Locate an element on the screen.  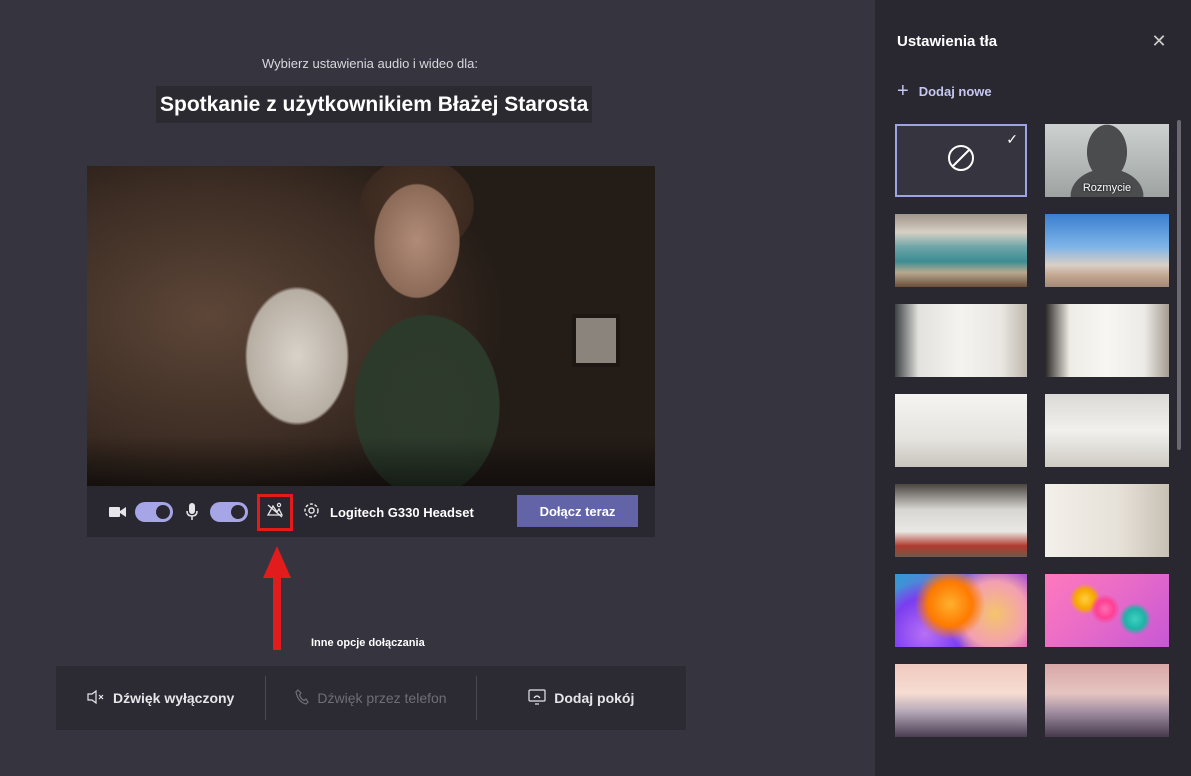
audio-option-label: Dodaj pokój is located at coordinates (594, 698).